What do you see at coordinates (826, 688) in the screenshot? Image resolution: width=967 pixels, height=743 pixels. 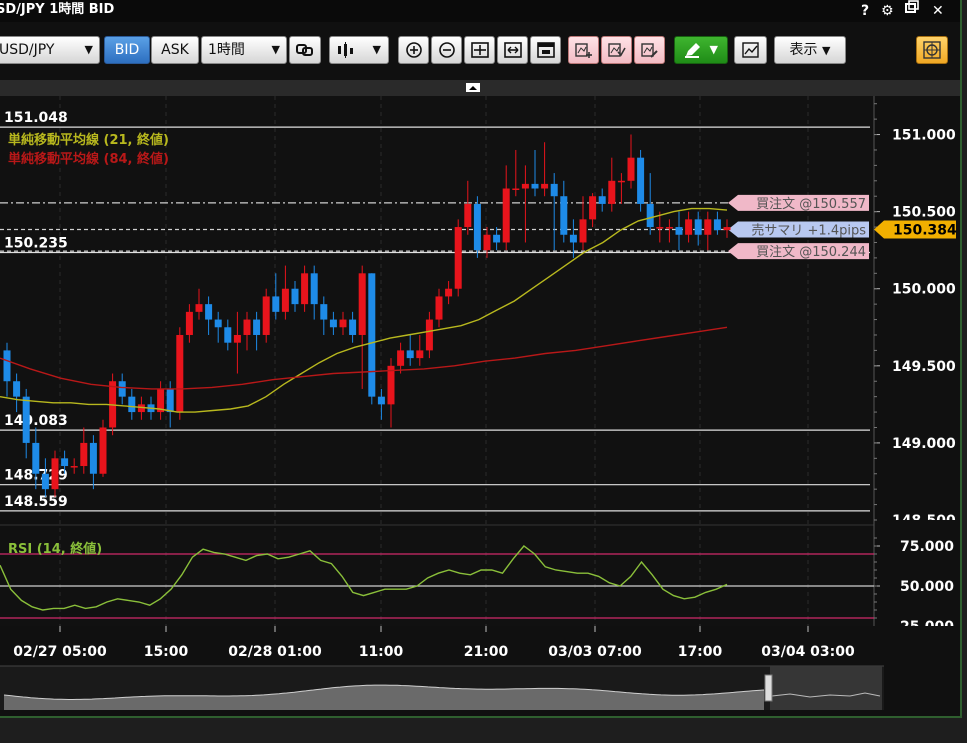 I see `navigator-window` at bounding box center [826, 688].